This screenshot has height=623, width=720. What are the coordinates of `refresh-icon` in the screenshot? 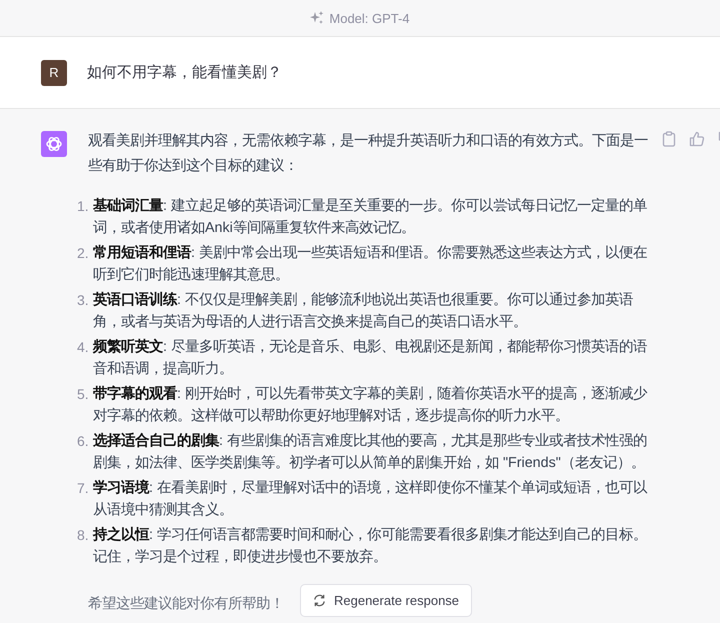 It's located at (319, 600).